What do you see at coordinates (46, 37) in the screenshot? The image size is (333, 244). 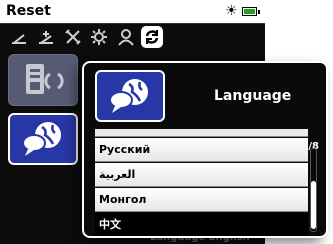 I see `calibrate-icon` at bounding box center [46, 37].